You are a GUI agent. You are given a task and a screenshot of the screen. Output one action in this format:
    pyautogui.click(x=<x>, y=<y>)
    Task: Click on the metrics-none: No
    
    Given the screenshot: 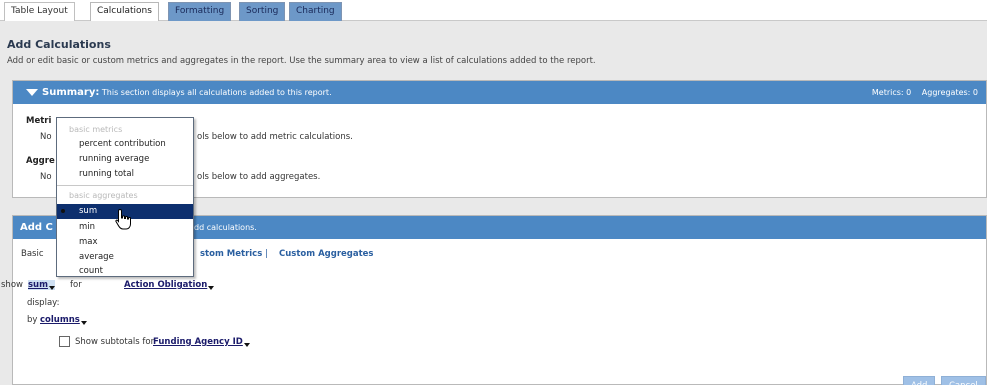 What is the action you would take?
    pyautogui.click(x=46, y=137)
    